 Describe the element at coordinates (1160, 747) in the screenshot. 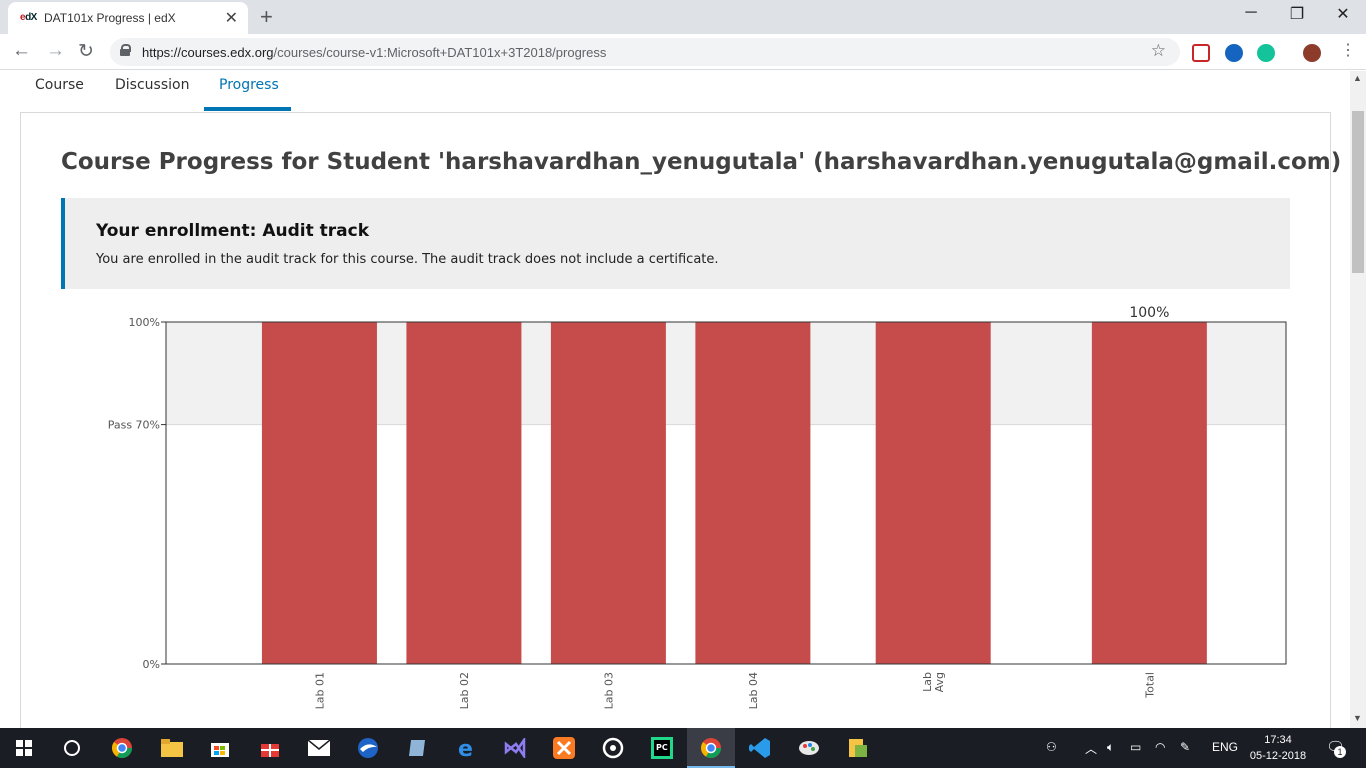

I see `wifi-icon: ◠` at that location.